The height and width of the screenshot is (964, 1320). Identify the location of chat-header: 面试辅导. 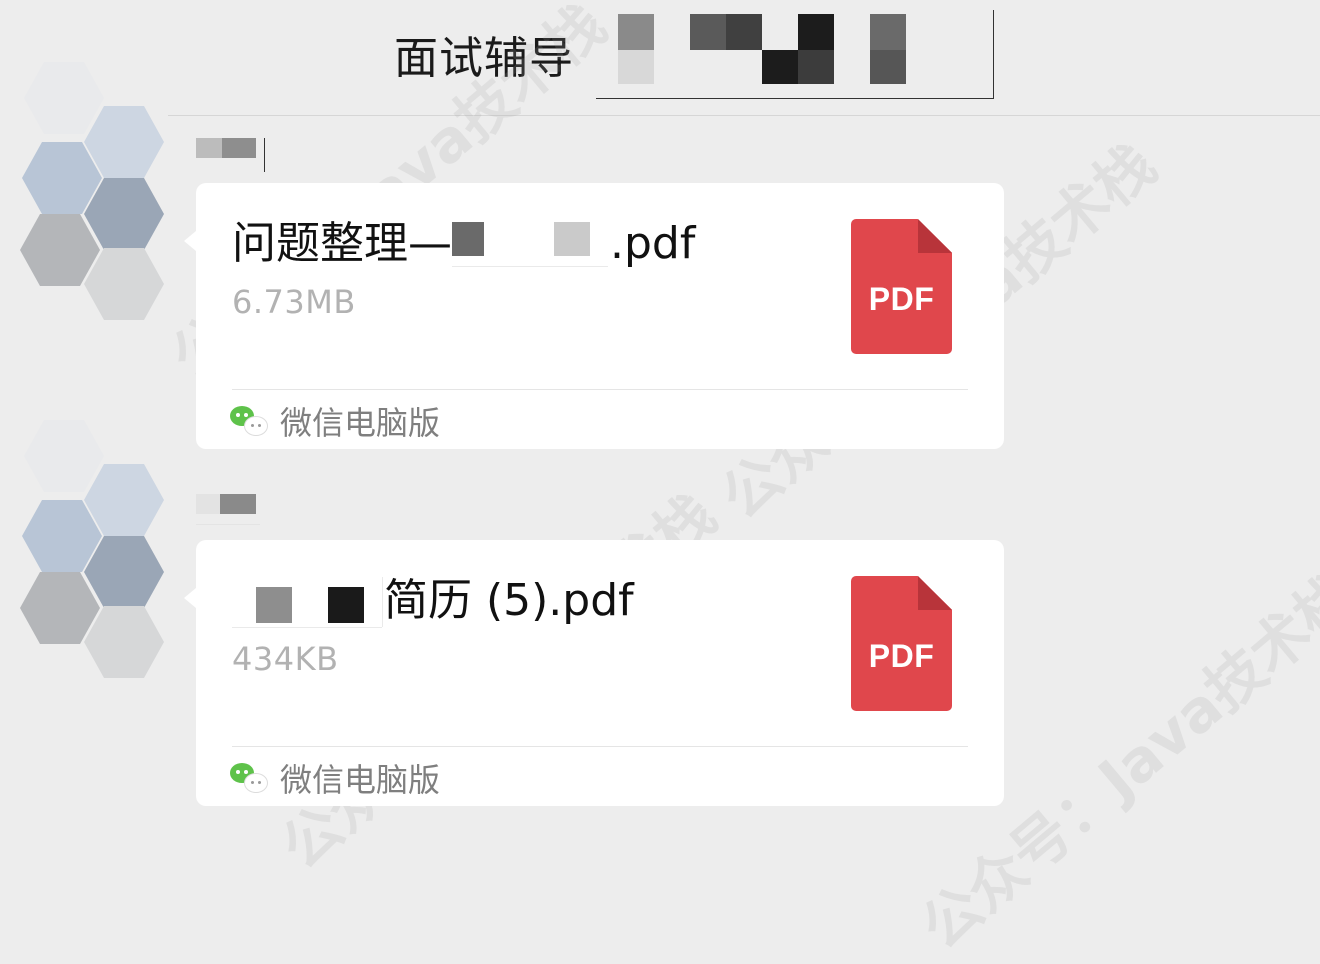
(744, 58).